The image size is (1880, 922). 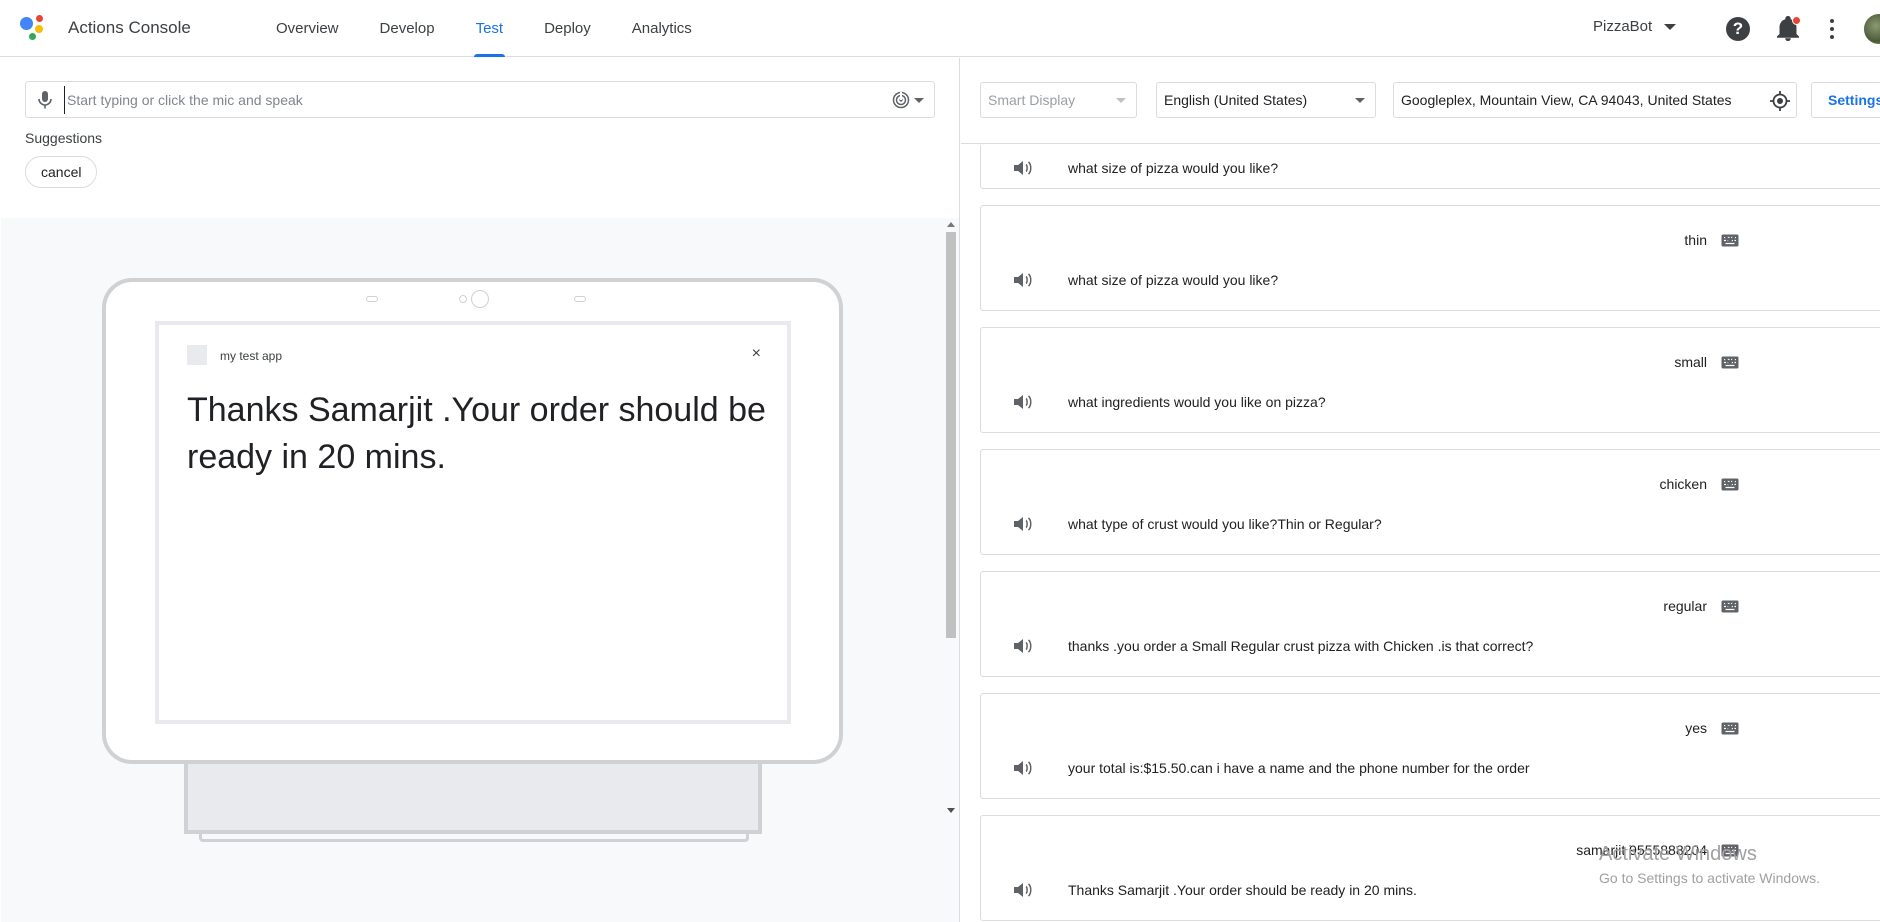 What do you see at coordinates (1683, 484) in the screenshot?
I see `user-message: chicken` at bounding box center [1683, 484].